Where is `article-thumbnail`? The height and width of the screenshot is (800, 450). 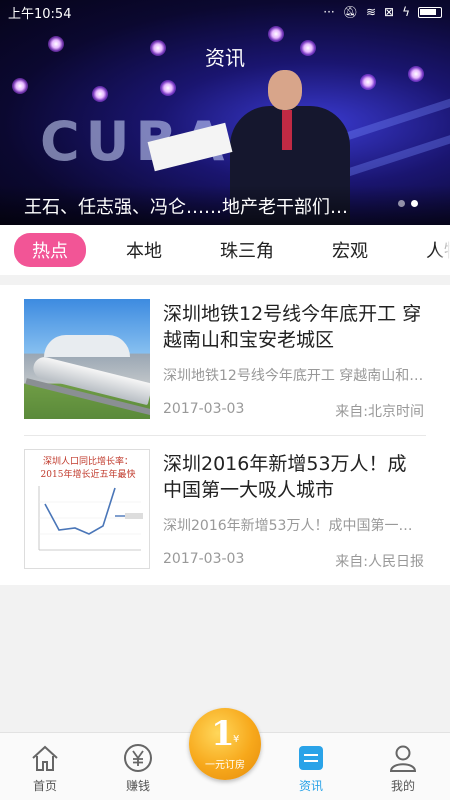
article-thumbnail is located at coordinates (87, 359).